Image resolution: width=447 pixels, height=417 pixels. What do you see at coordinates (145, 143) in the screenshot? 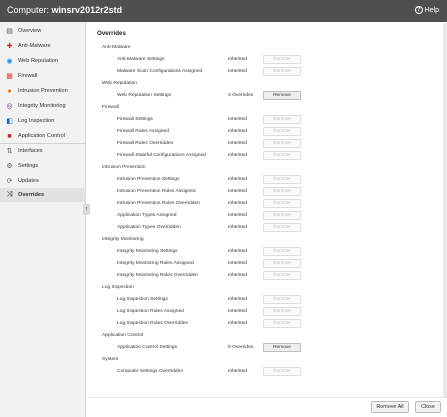
I see `override-label: Firewall Rules Overridden` at bounding box center [145, 143].